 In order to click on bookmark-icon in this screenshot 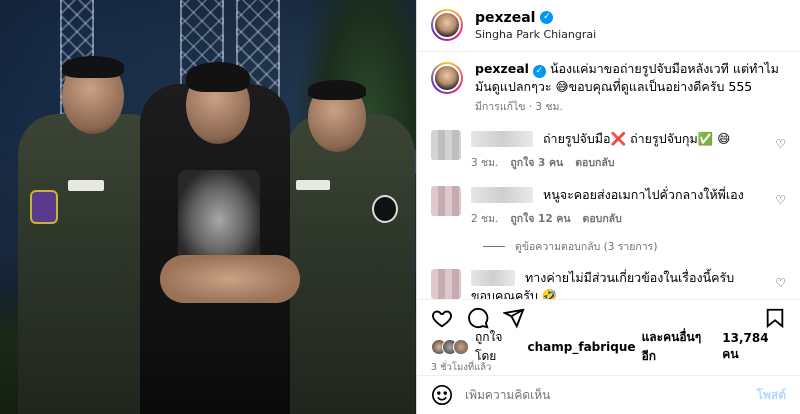, I will do `click(775, 318)`.